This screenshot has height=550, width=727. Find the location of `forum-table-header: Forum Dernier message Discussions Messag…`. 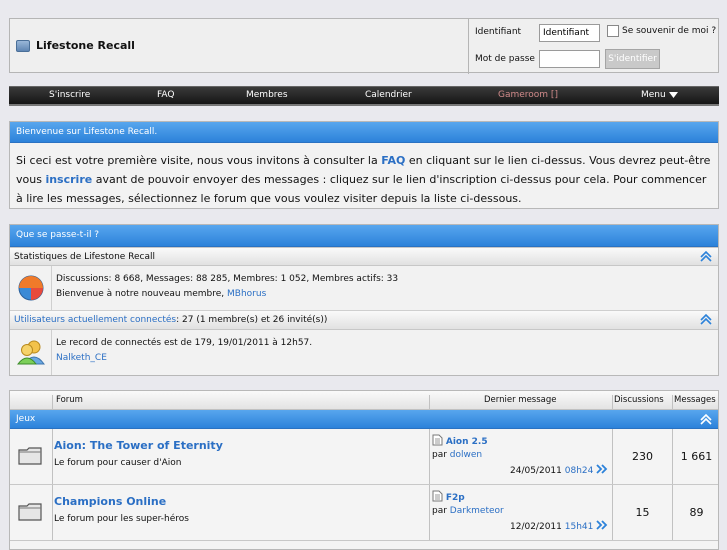

forum-table-header: Forum Dernier message Discussions Messag… is located at coordinates (364, 400).